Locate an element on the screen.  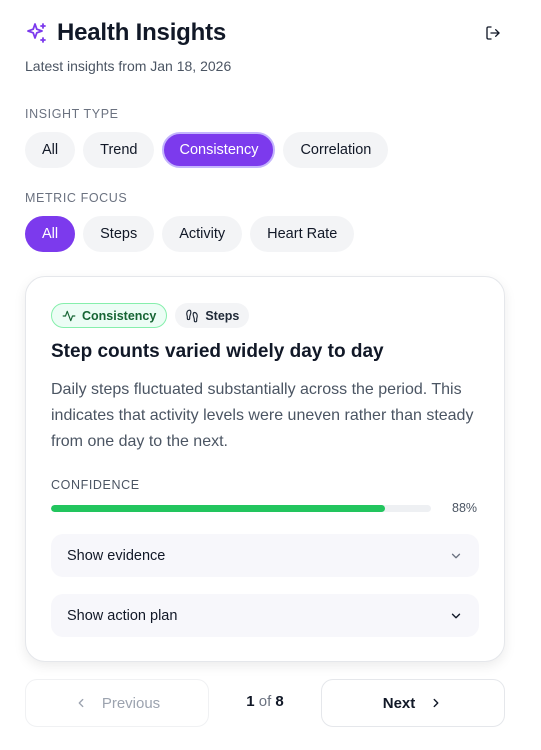
insight-type-filter: All Trend Consistency Correlation is located at coordinates (207, 150).